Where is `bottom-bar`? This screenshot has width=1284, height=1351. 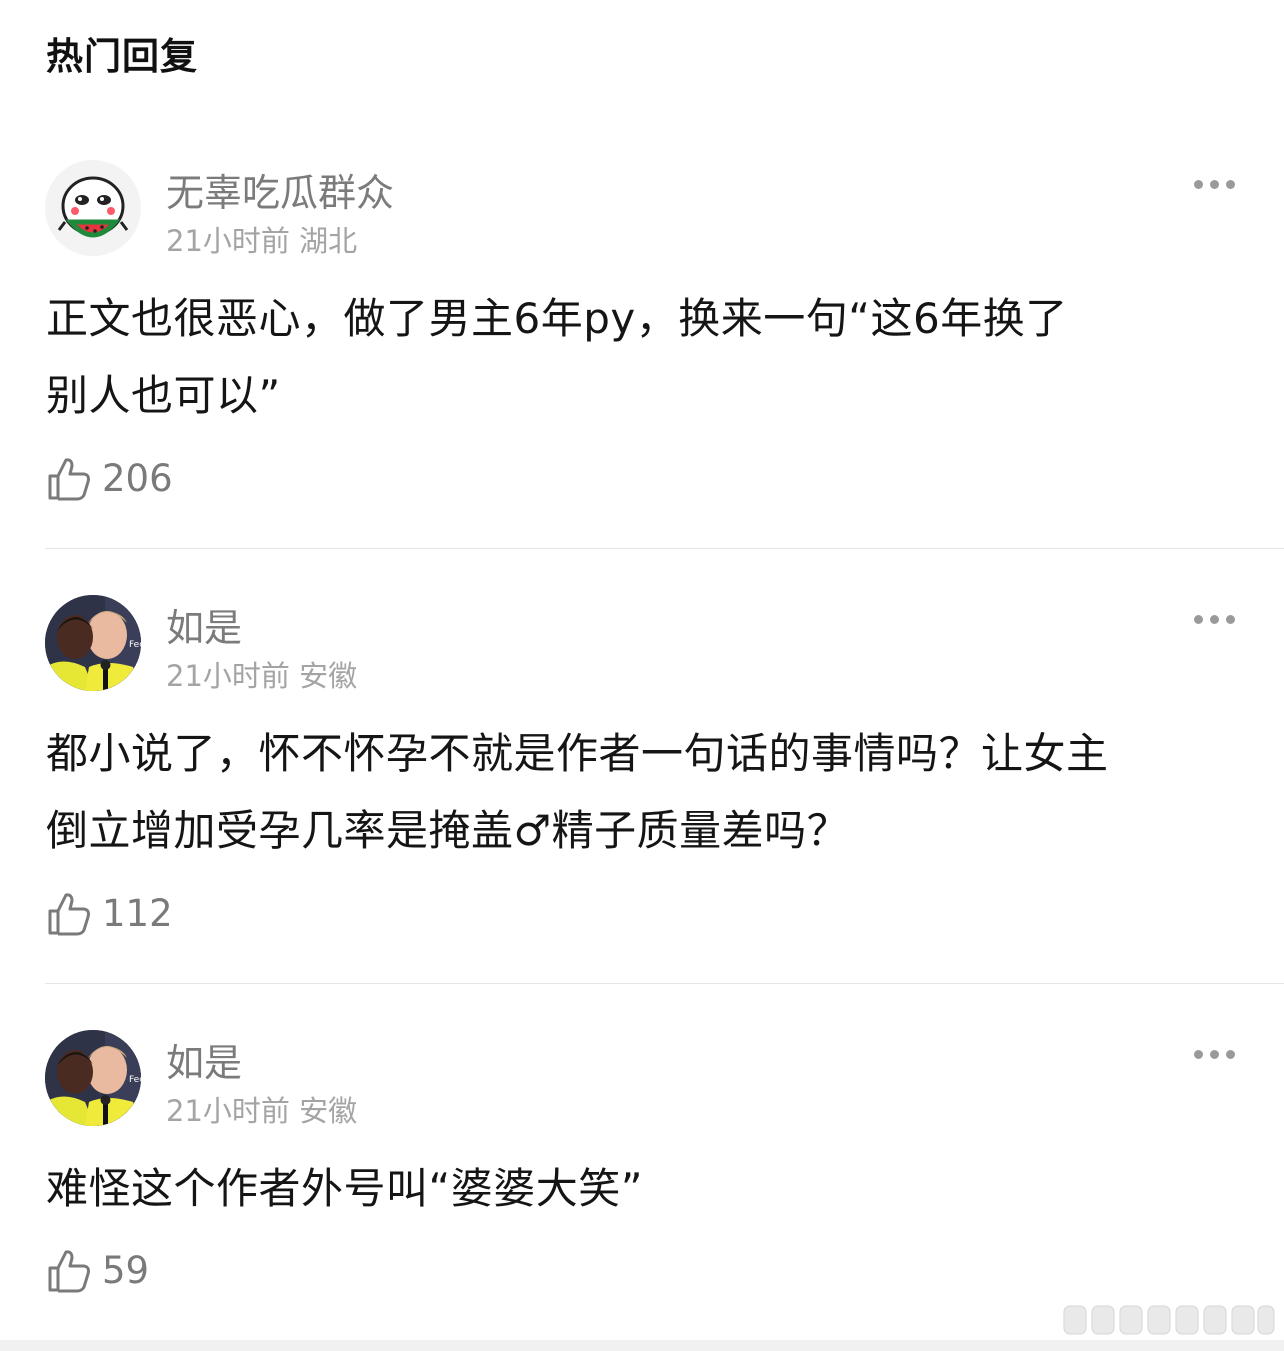
bottom-bar is located at coordinates (642, 1345).